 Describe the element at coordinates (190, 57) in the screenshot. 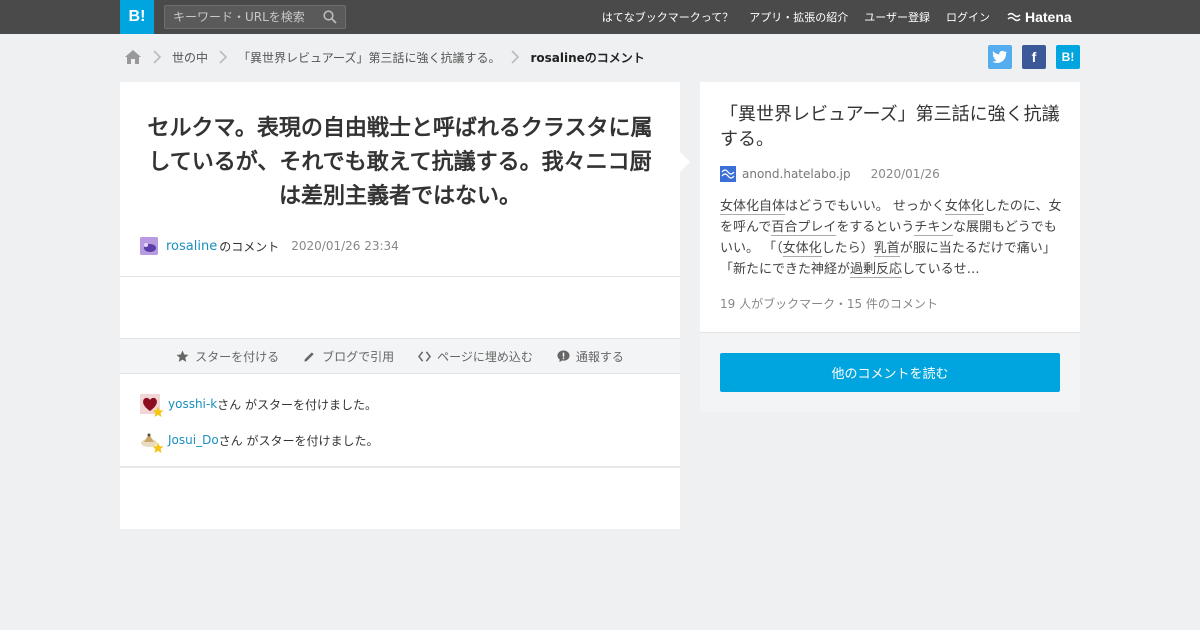

I see `breadcrumb-category: 世の中` at that location.